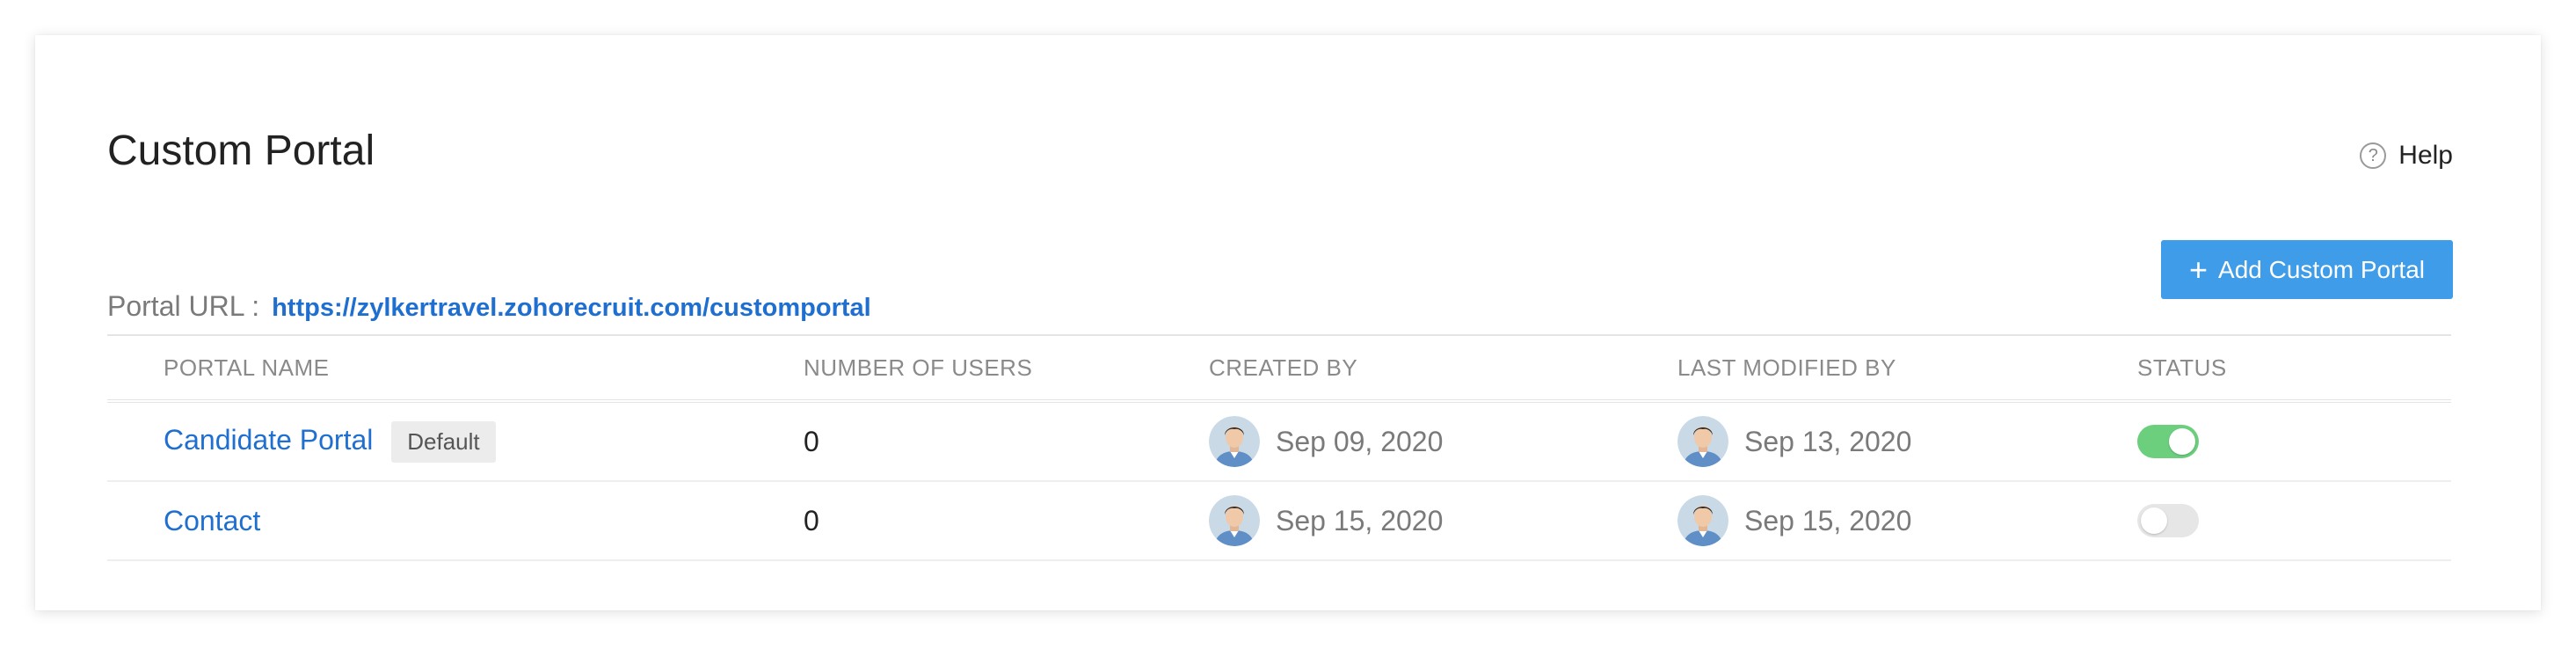  What do you see at coordinates (443, 442) in the screenshot?
I see `default-badge: Default` at bounding box center [443, 442].